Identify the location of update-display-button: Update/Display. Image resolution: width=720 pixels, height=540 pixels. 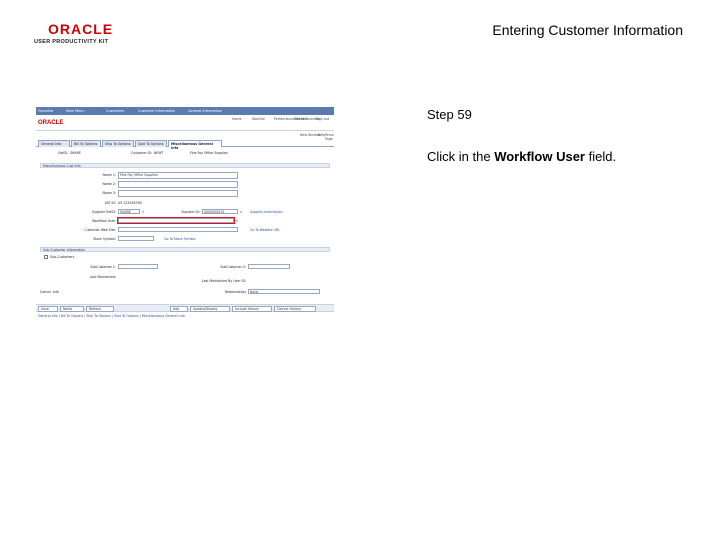
(210, 309).